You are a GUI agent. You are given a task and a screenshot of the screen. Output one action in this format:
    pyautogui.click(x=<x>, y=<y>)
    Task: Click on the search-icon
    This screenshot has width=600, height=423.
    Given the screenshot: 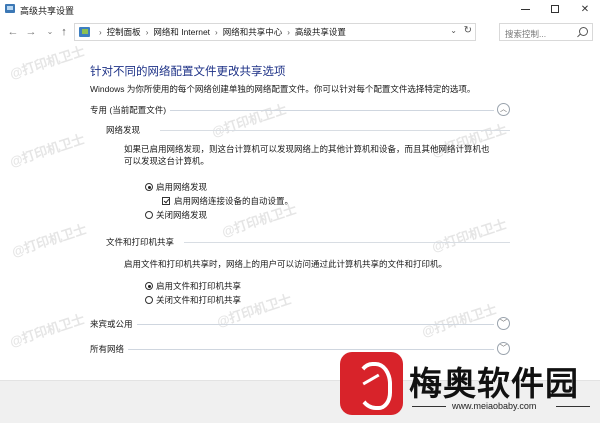 What is the action you would take?
    pyautogui.click(x=583, y=31)
    